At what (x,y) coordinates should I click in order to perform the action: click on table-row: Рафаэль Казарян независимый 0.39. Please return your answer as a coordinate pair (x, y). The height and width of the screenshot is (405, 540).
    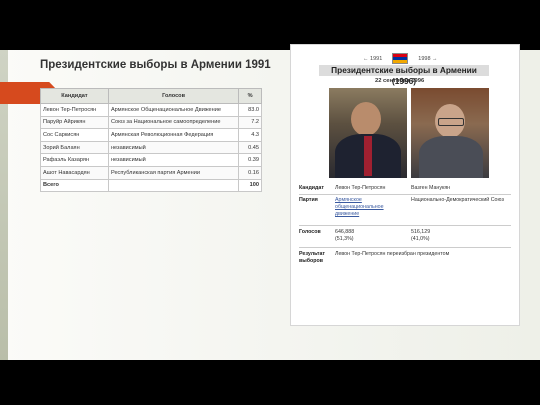
    Looking at the image, I should click on (151, 160).